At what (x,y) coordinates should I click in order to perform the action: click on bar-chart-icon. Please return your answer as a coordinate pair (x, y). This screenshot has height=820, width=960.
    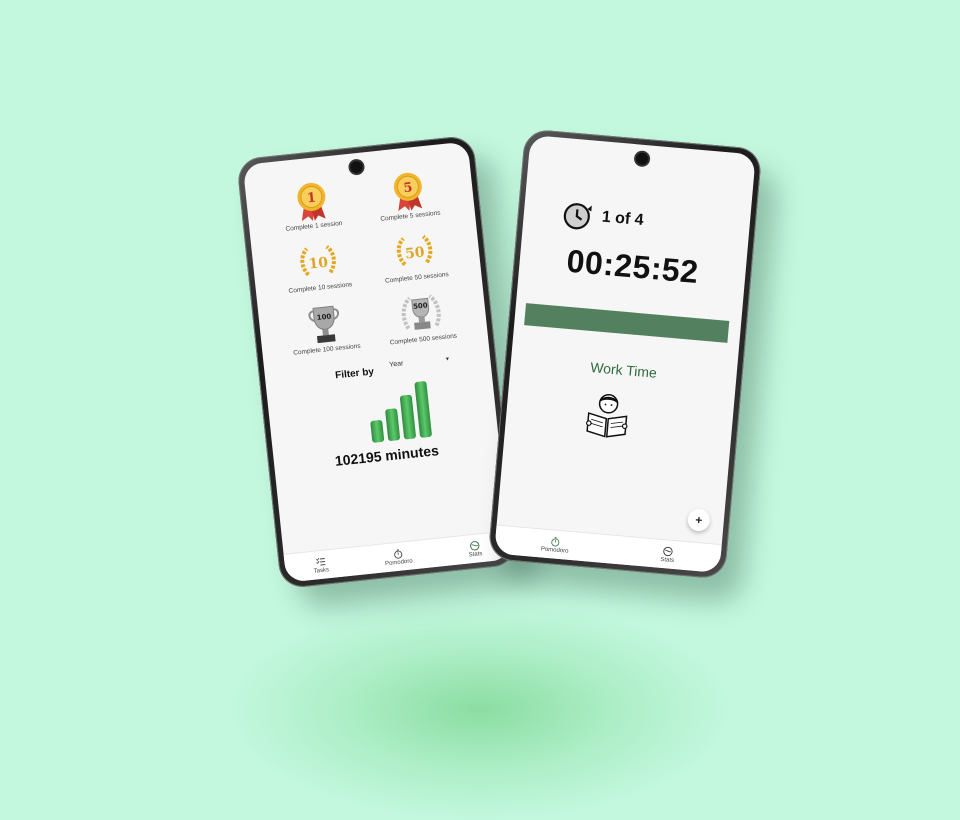
    Looking at the image, I should click on (401, 412).